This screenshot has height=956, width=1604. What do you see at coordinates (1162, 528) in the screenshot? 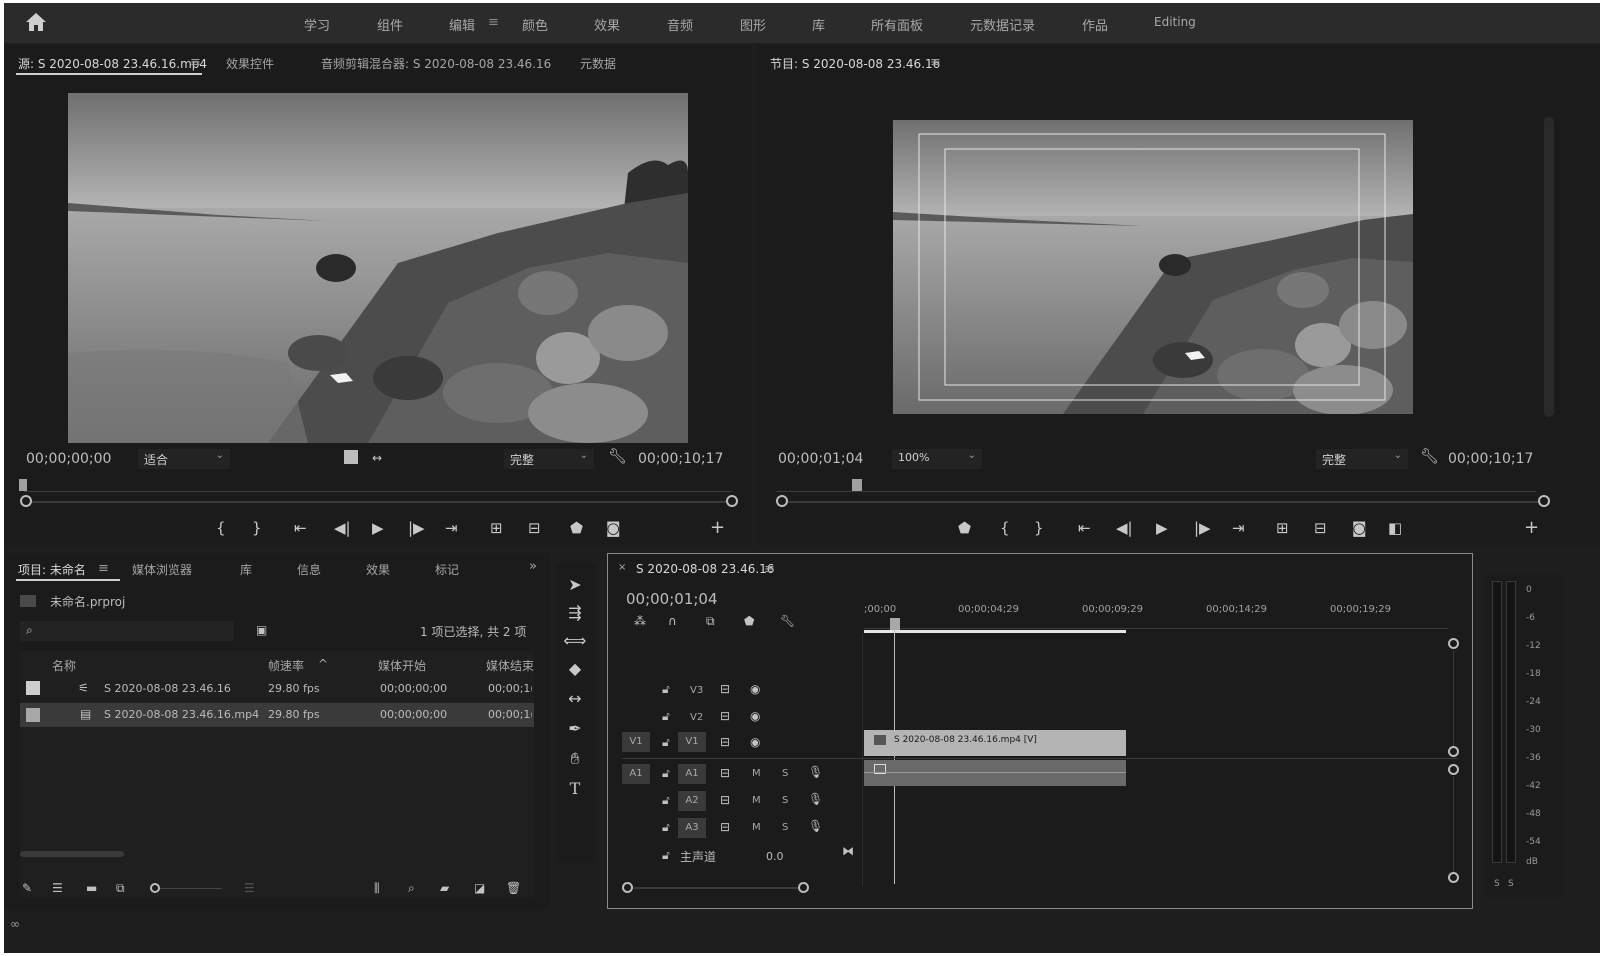
I see `play-icon: ▶` at bounding box center [1162, 528].